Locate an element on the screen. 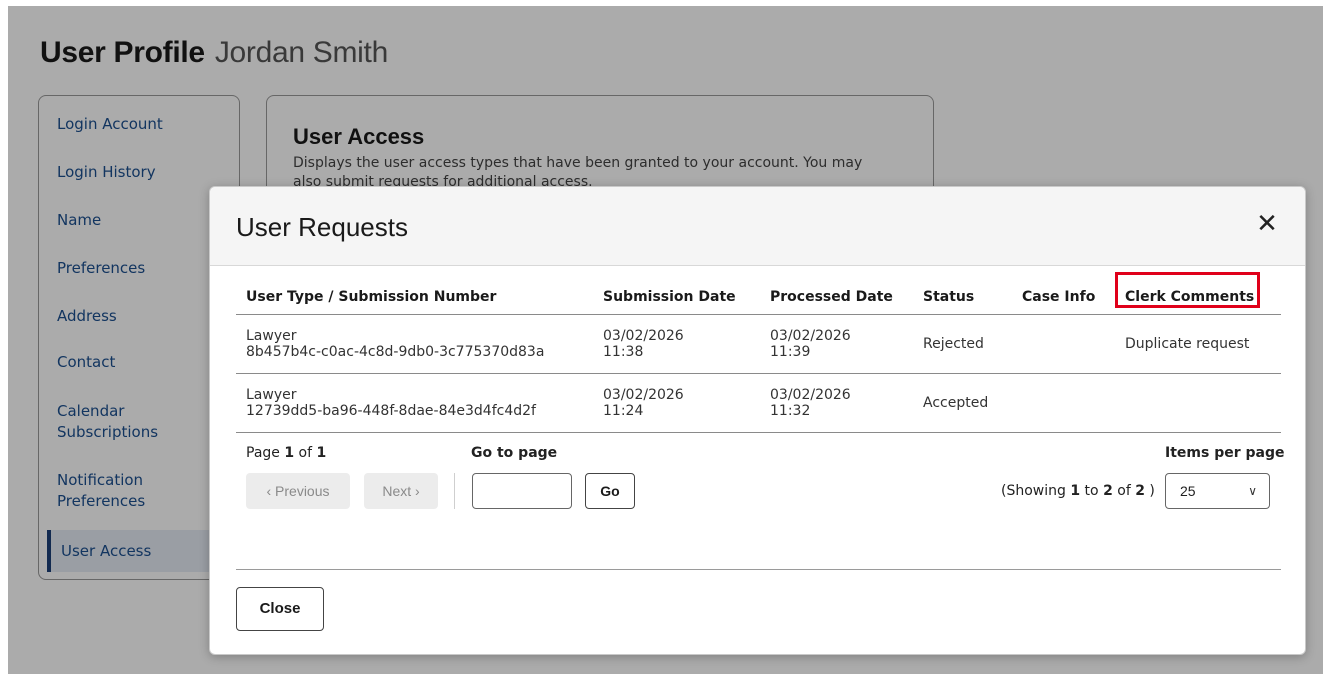 The width and height of the screenshot is (1323, 674). chevron-down-icon: ∨ is located at coordinates (1252, 491).